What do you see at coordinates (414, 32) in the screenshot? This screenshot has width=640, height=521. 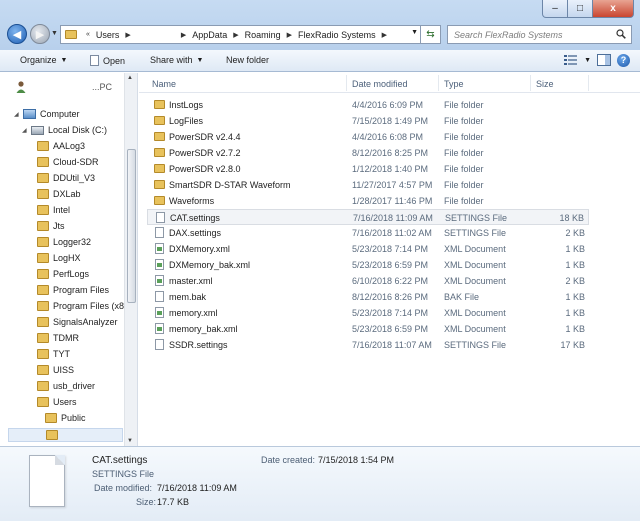 I see `address-history-dropdown: ▼` at bounding box center [414, 32].